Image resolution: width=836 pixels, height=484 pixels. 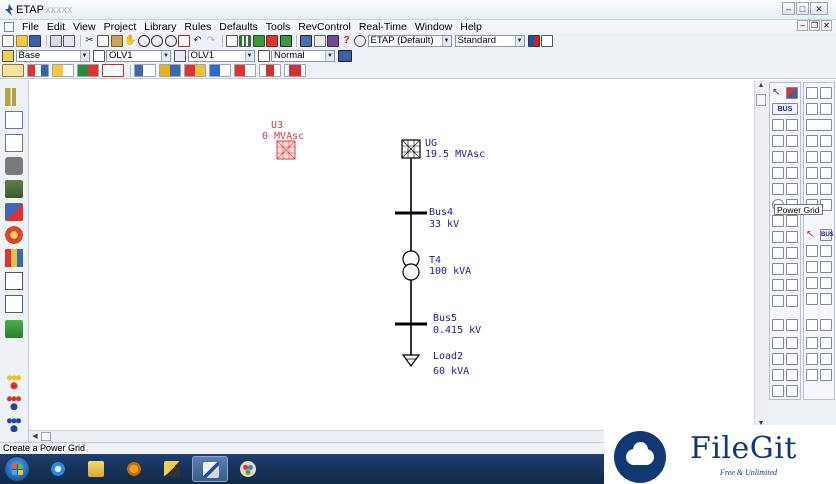 What do you see at coordinates (258, 40) in the screenshot?
I see `check-continuity-icon` at bounding box center [258, 40].